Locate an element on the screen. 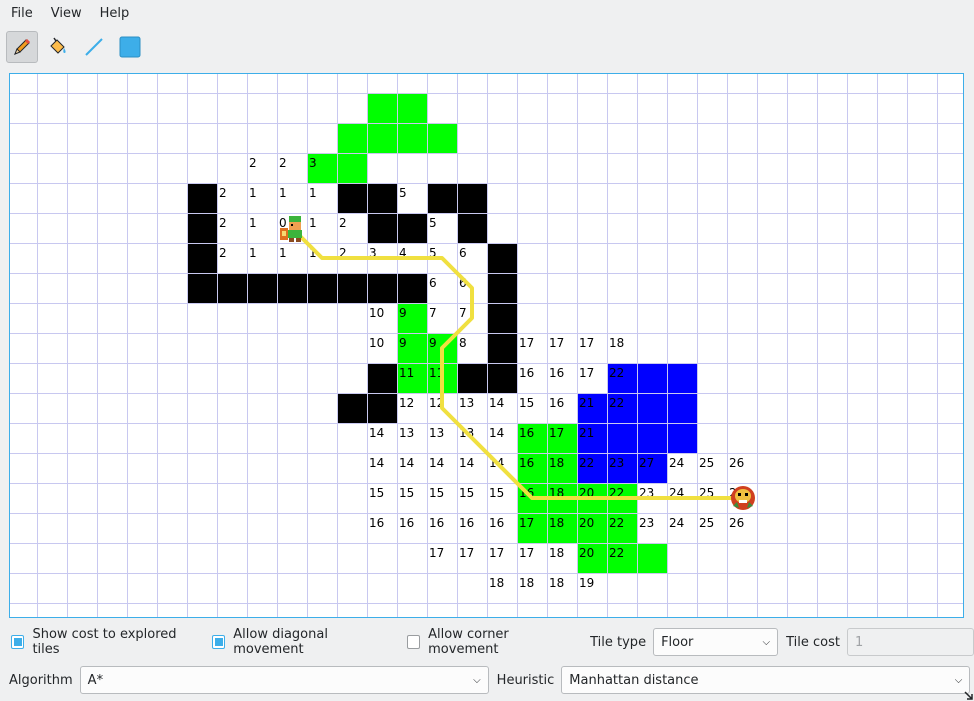 The image size is (974, 701). algorithm-select: A* ⌵ is located at coordinates (284, 680).